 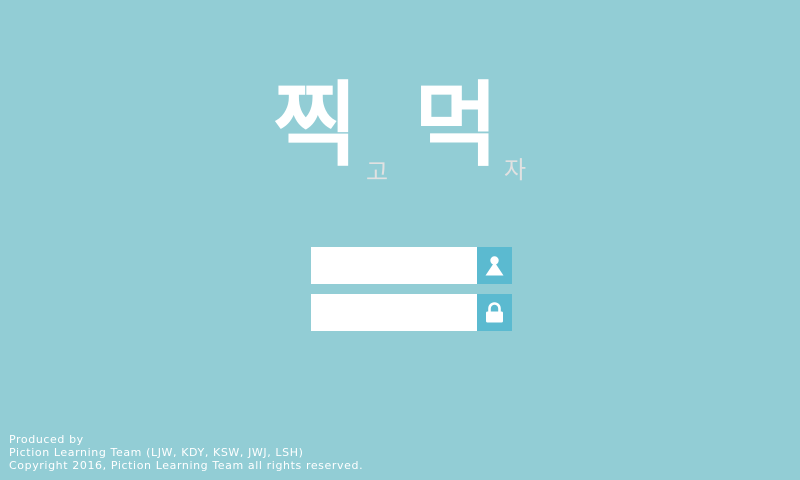 What do you see at coordinates (46, 439) in the screenshot?
I see `credits-line-produced-by: Produced by` at bounding box center [46, 439].